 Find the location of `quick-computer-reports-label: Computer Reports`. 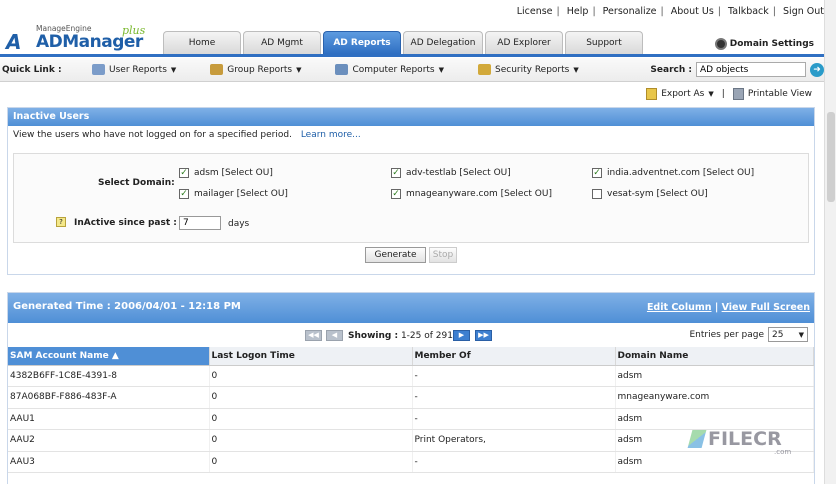

quick-computer-reports-label: Computer Reports is located at coordinates (393, 69).